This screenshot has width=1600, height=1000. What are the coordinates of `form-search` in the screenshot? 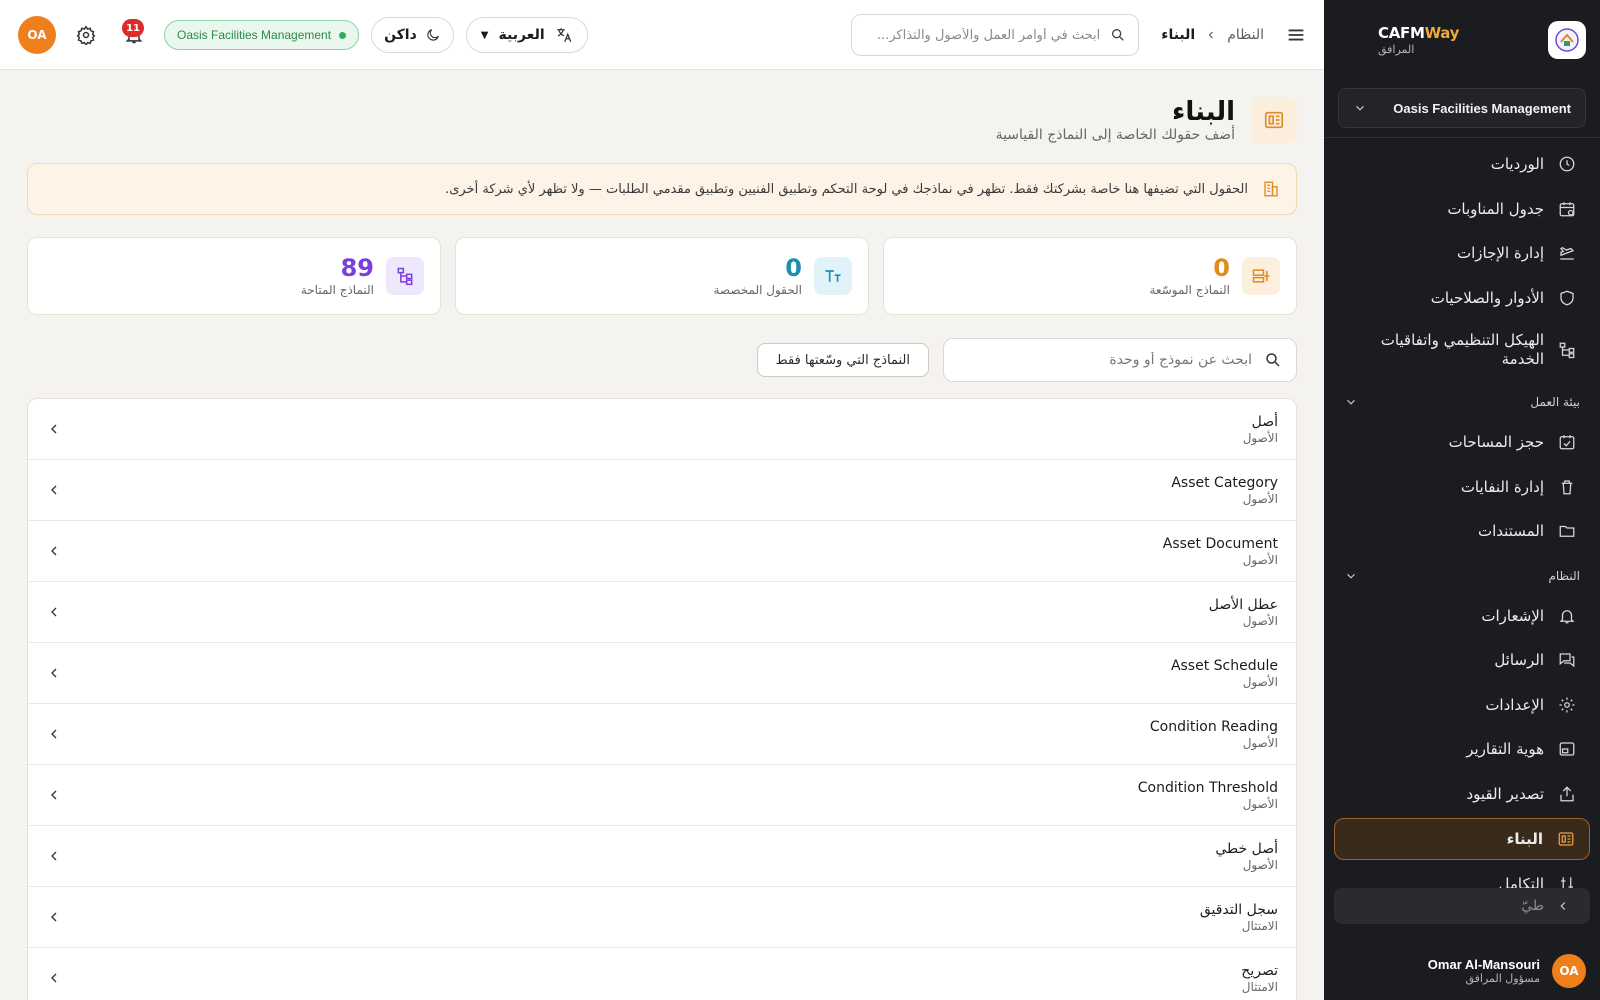 It's located at (1120, 360).